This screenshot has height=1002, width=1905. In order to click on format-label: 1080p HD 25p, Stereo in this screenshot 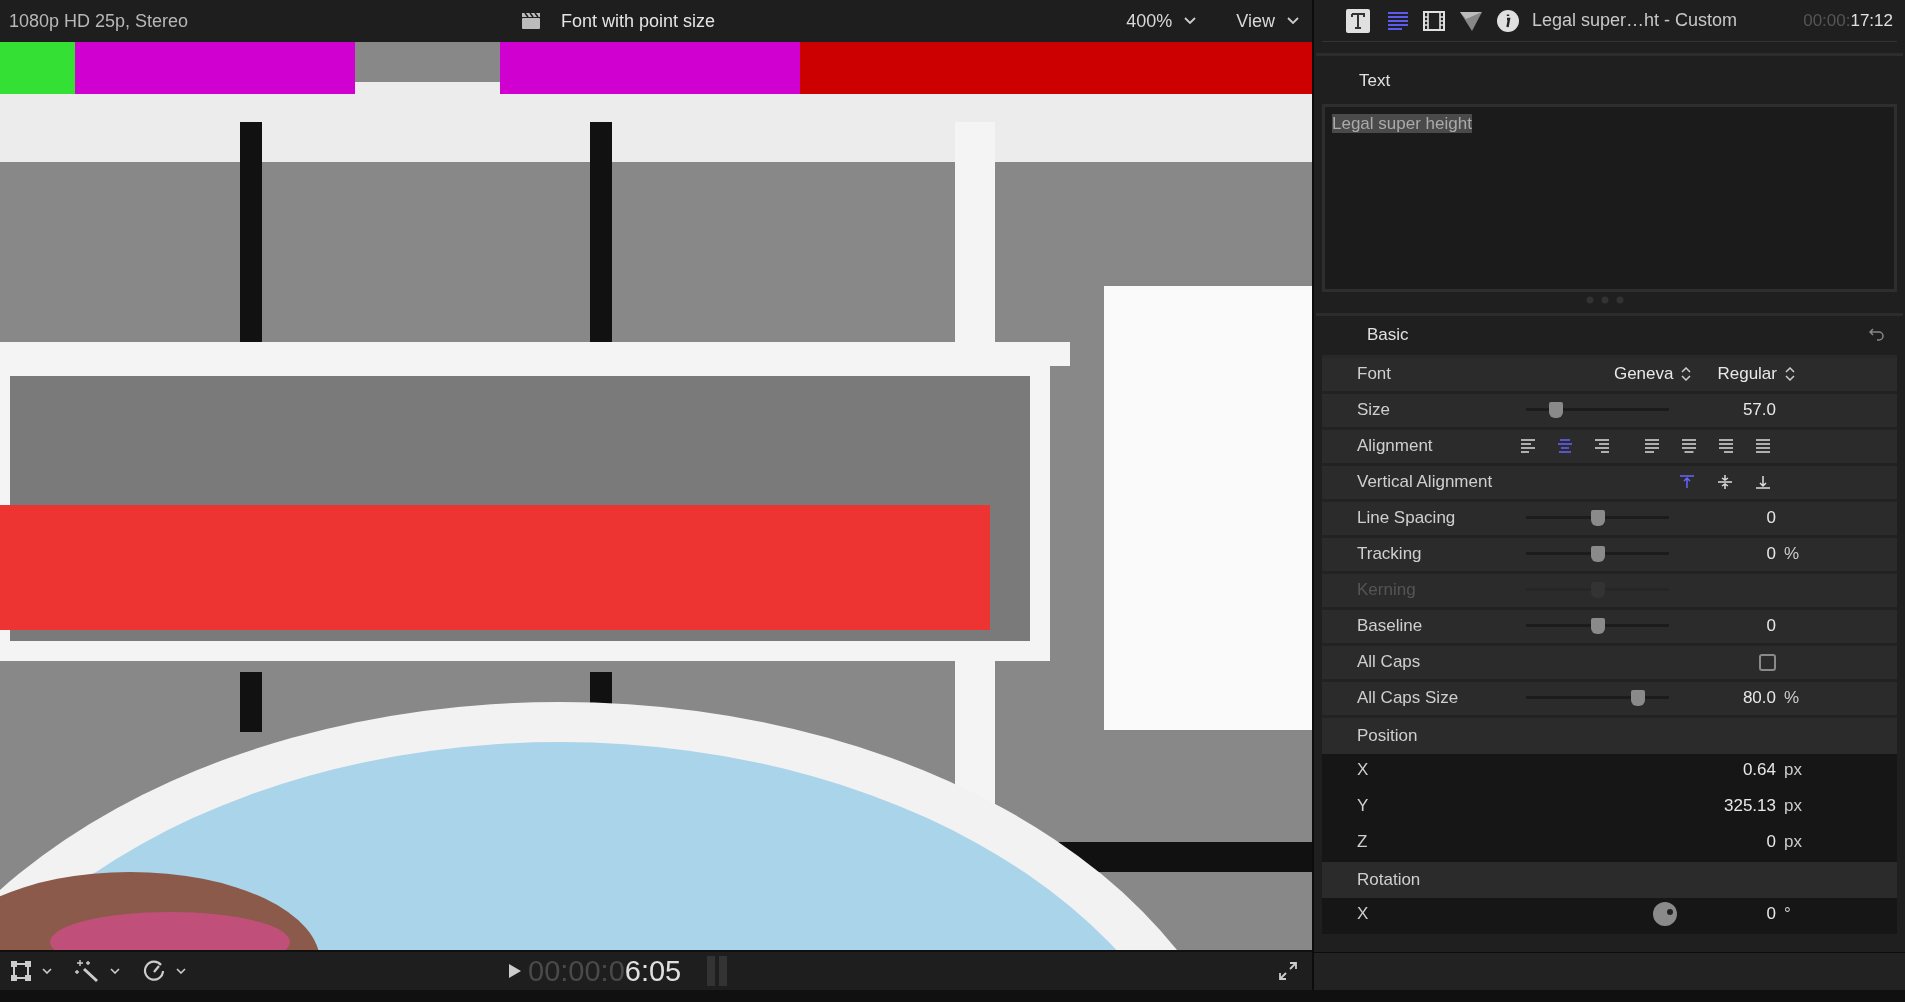, I will do `click(99, 21)`.